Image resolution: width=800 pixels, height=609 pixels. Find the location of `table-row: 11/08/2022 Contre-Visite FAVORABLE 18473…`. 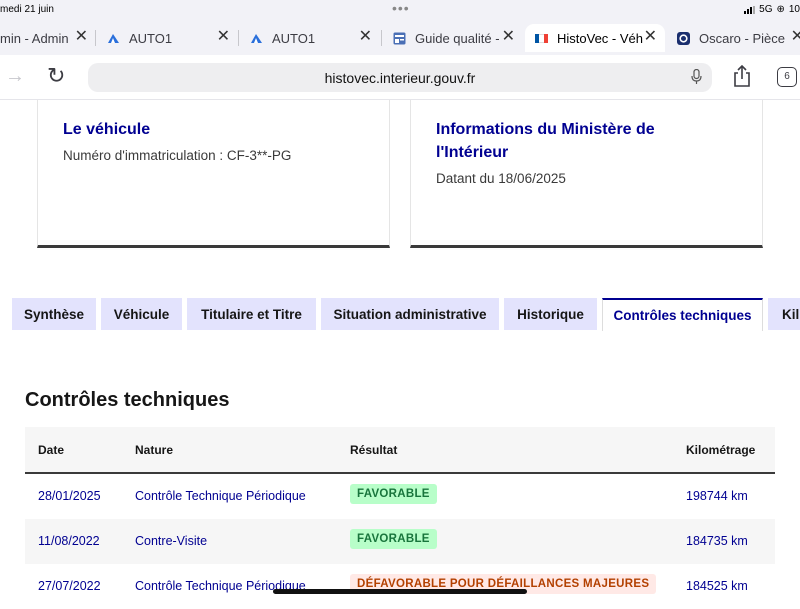

table-row: 11/08/2022 Contre-Visite FAVORABLE 18473… is located at coordinates (400, 541).